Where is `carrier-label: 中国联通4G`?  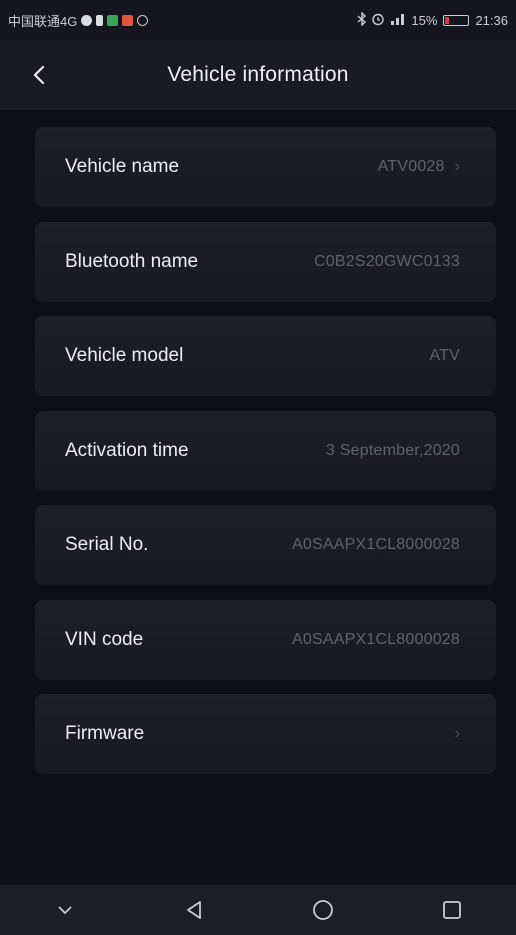 carrier-label: 中国联通4G is located at coordinates (43, 21).